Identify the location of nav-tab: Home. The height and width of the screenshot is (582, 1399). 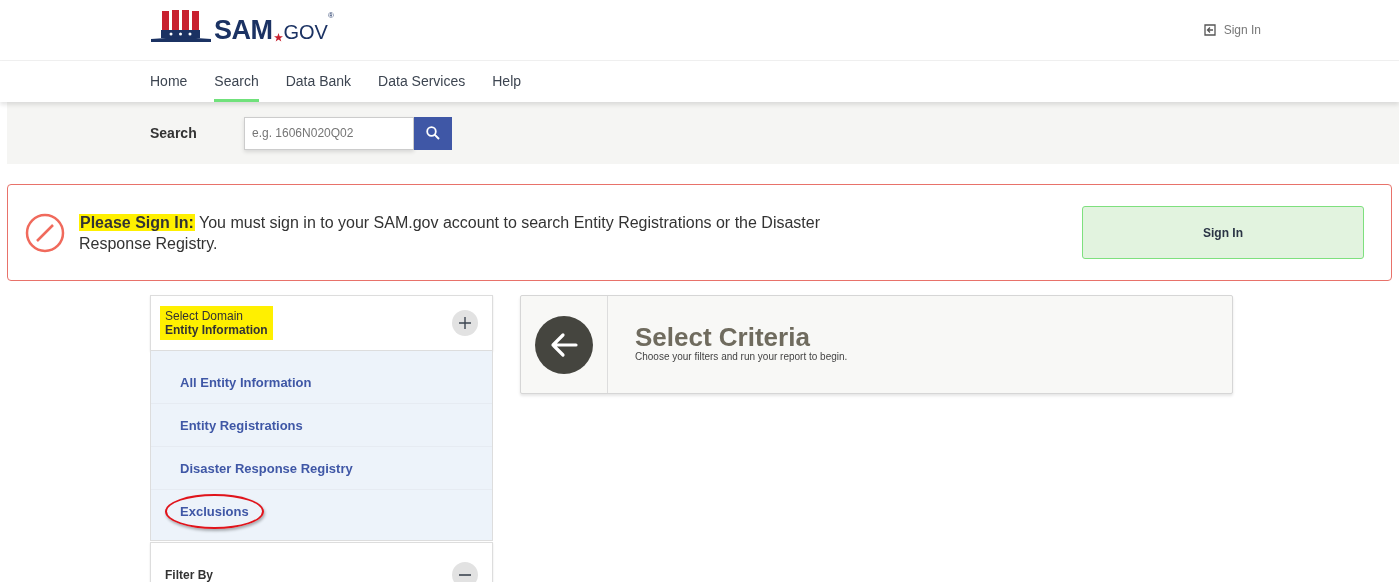
(169, 81).